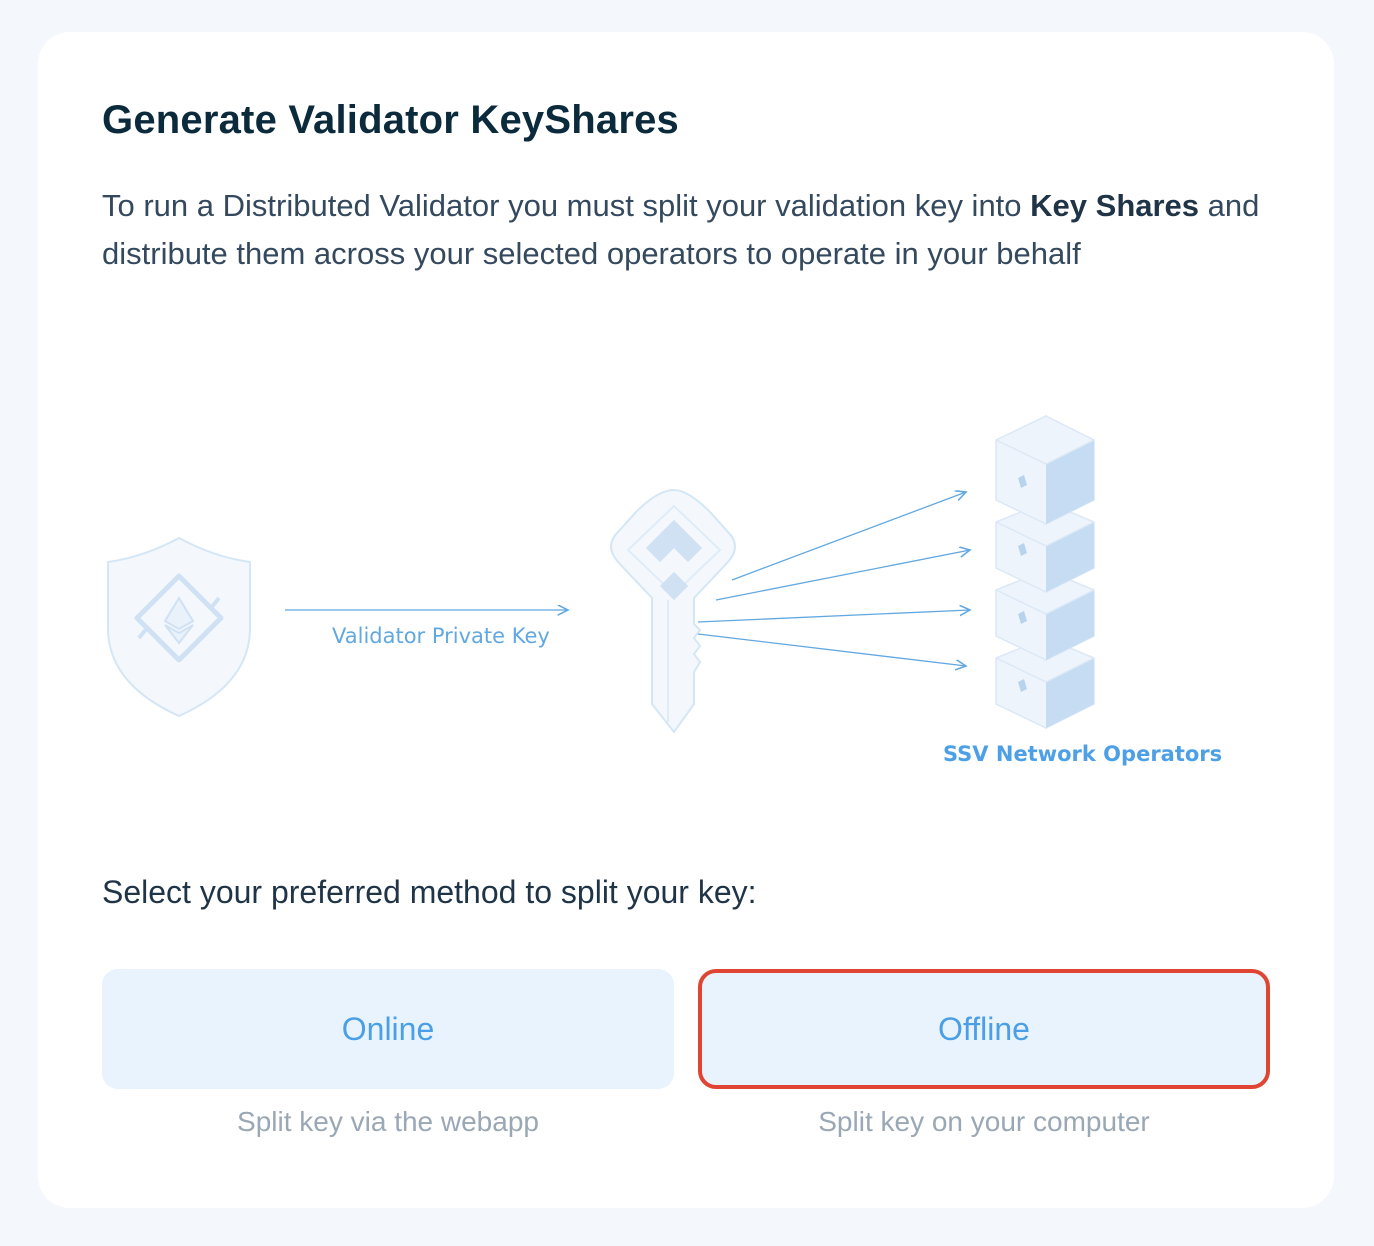 This screenshot has width=1374, height=1246. Describe the element at coordinates (388, 1029) in the screenshot. I see `online-button: Online` at that location.